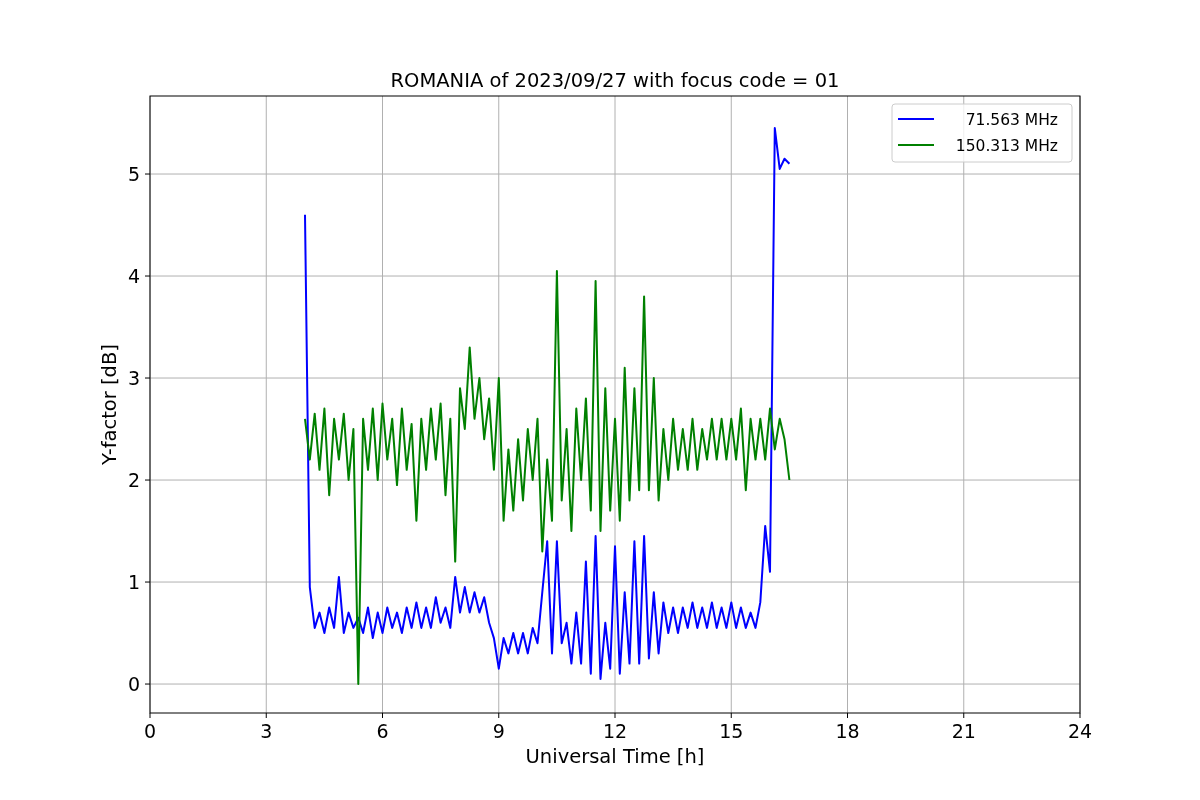 The width and height of the screenshot is (1200, 800). Describe the element at coordinates (133, 582) in the screenshot. I see `y-tick-label: 1` at that location.